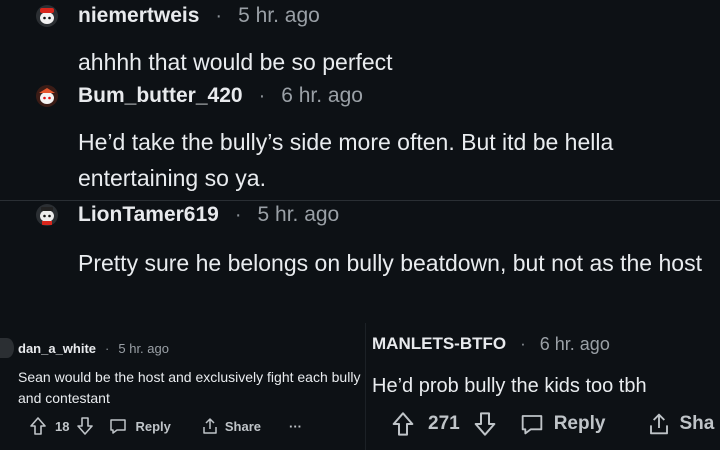 This screenshot has width=720, height=450. I want to click on share-button: Sha, so click(680, 424).